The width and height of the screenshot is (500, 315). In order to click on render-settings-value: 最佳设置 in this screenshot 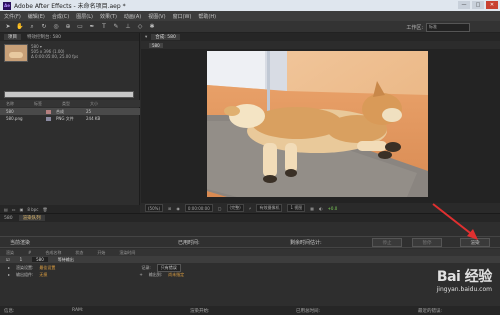, I will do `click(47, 268)`.